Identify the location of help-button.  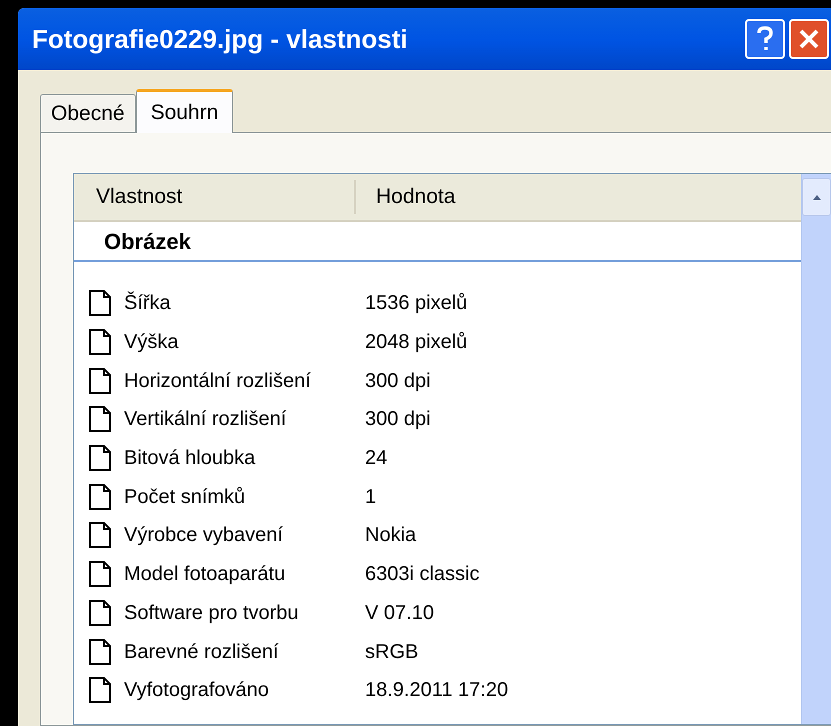
(765, 39).